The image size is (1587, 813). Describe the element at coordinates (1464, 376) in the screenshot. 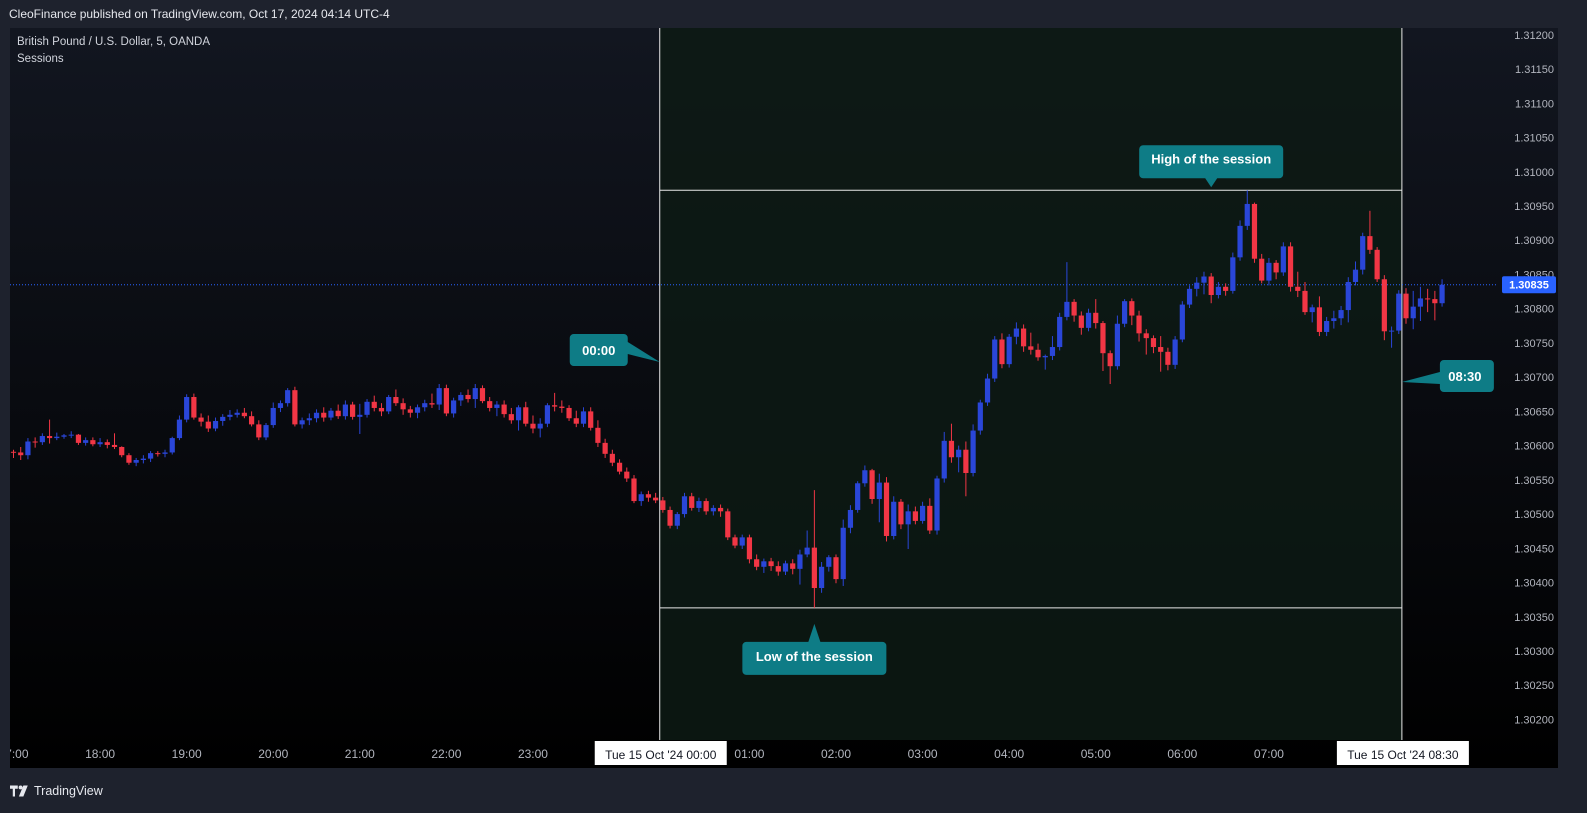

I see `session-close-callout-label: 08:30` at that location.